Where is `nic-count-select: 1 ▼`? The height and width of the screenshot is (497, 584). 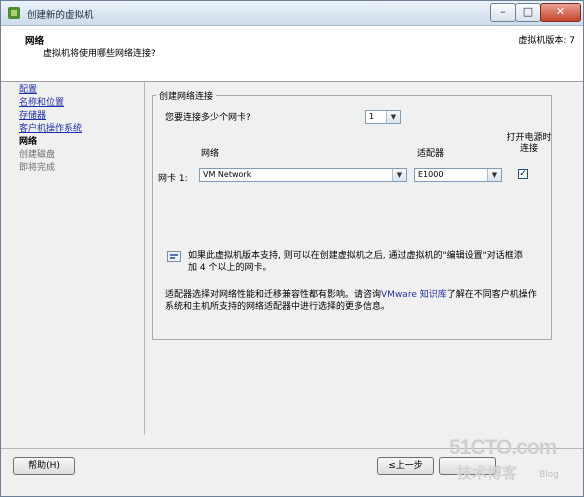 nic-count-select: 1 ▼ is located at coordinates (383, 117).